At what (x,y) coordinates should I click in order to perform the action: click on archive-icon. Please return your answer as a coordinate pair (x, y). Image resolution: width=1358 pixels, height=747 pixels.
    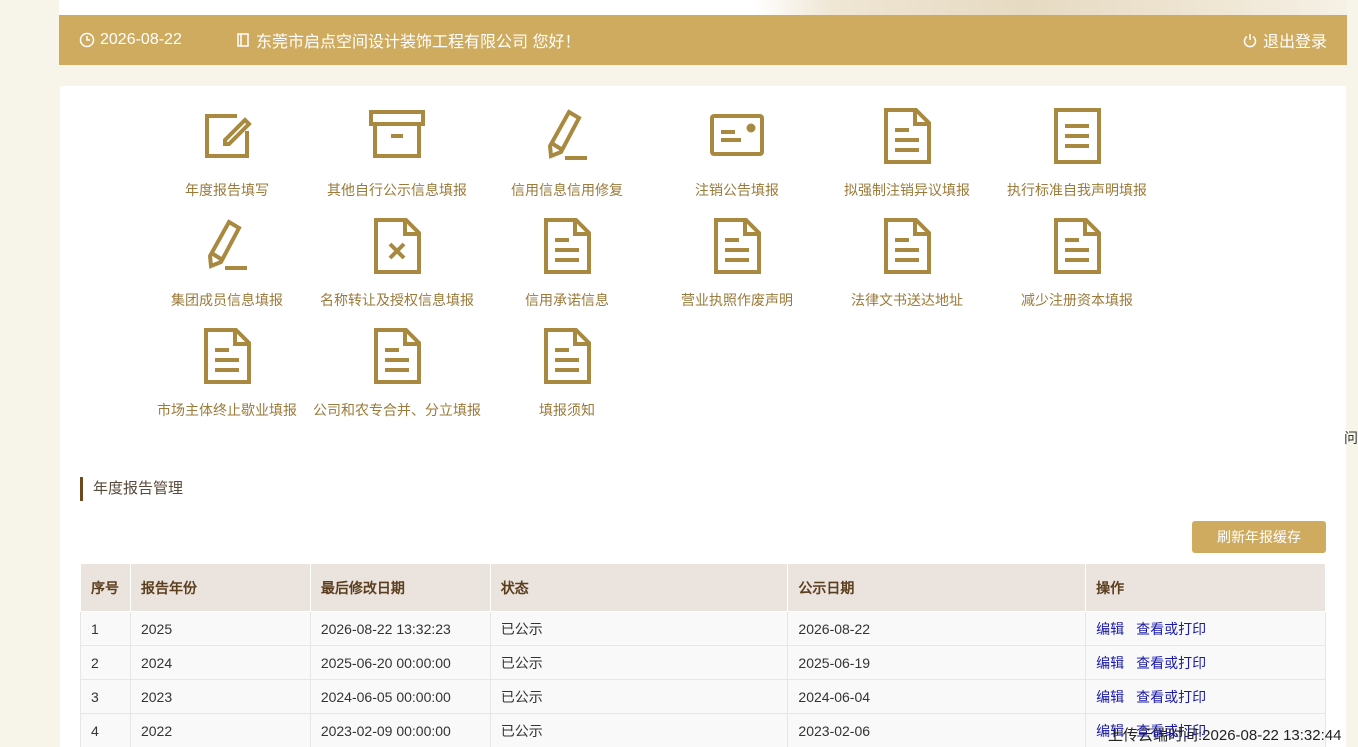
    Looking at the image, I should click on (397, 136).